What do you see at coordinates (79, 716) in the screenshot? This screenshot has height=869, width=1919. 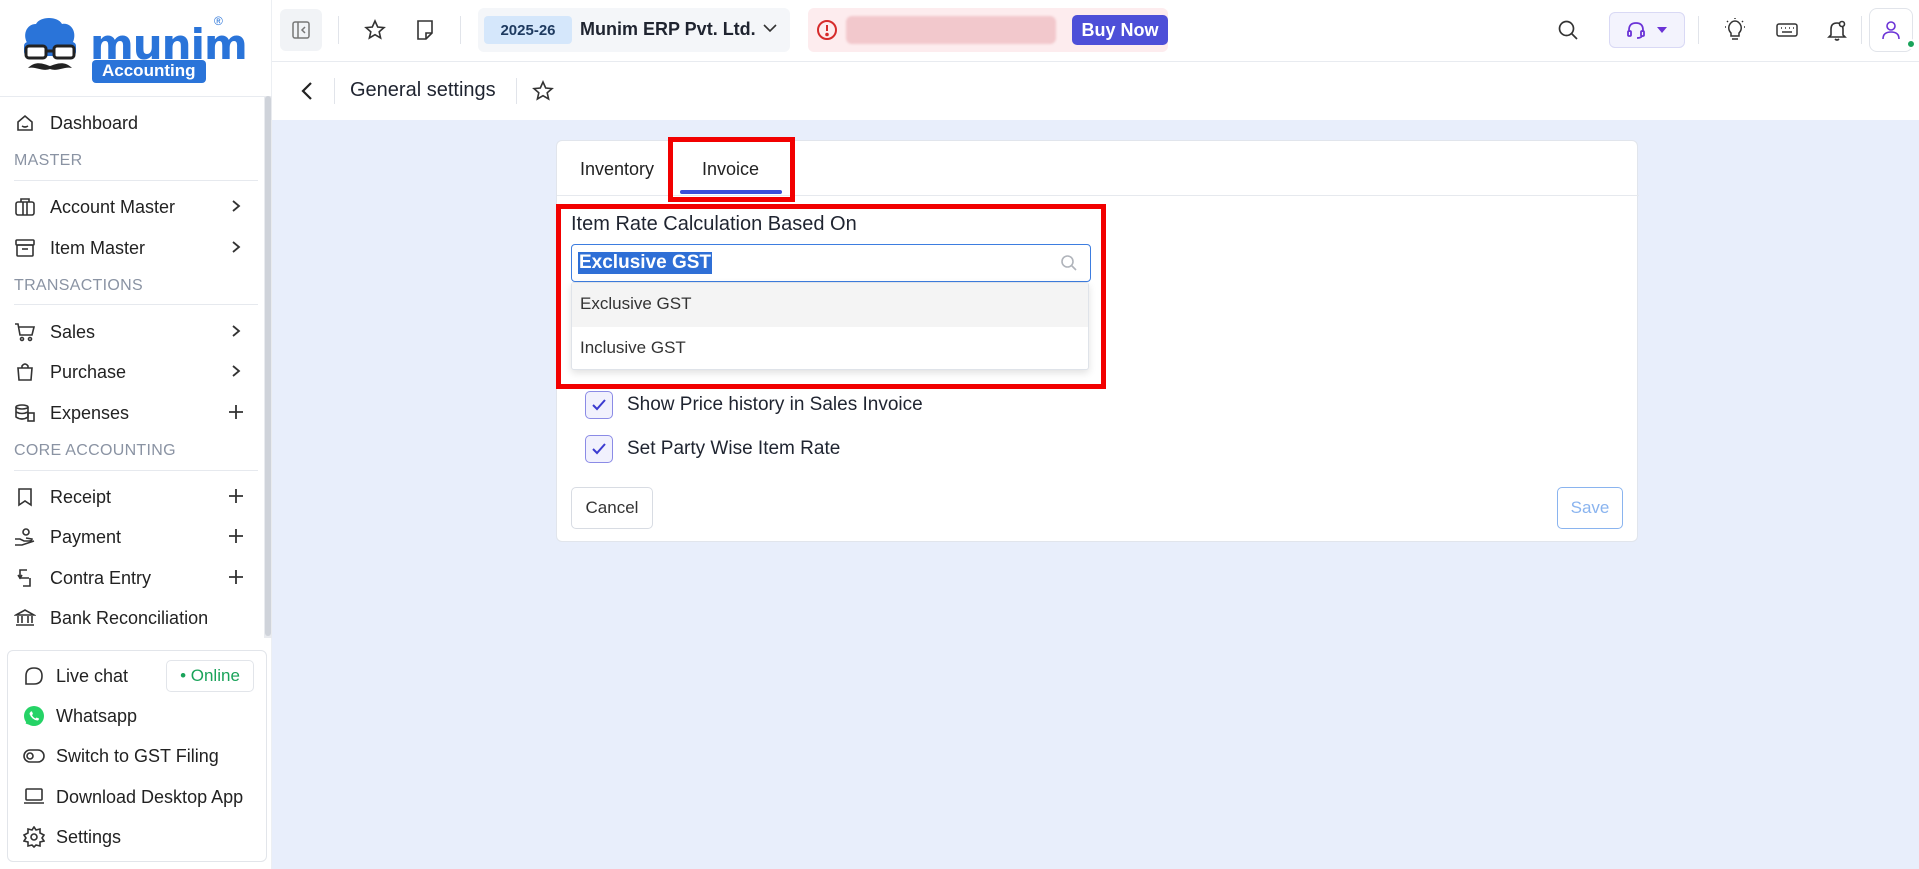 I see `whatsapp-link: Whatsapp` at bounding box center [79, 716].